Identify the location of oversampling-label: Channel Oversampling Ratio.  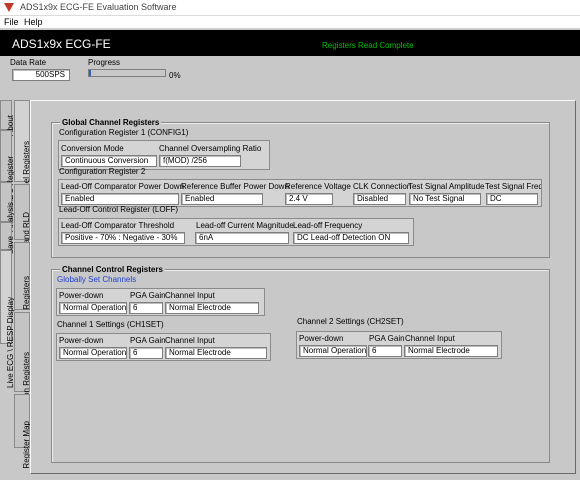
(210, 148).